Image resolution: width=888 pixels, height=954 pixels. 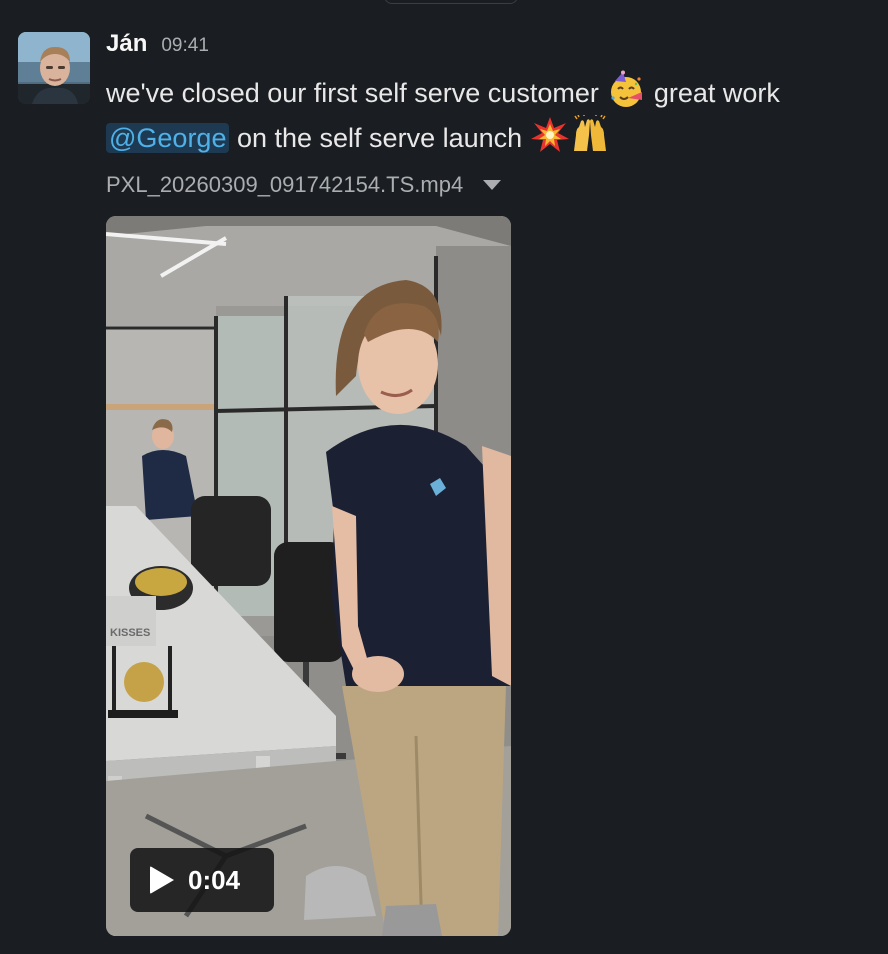 I want to click on sender-name: Ján, so click(x=126, y=44).